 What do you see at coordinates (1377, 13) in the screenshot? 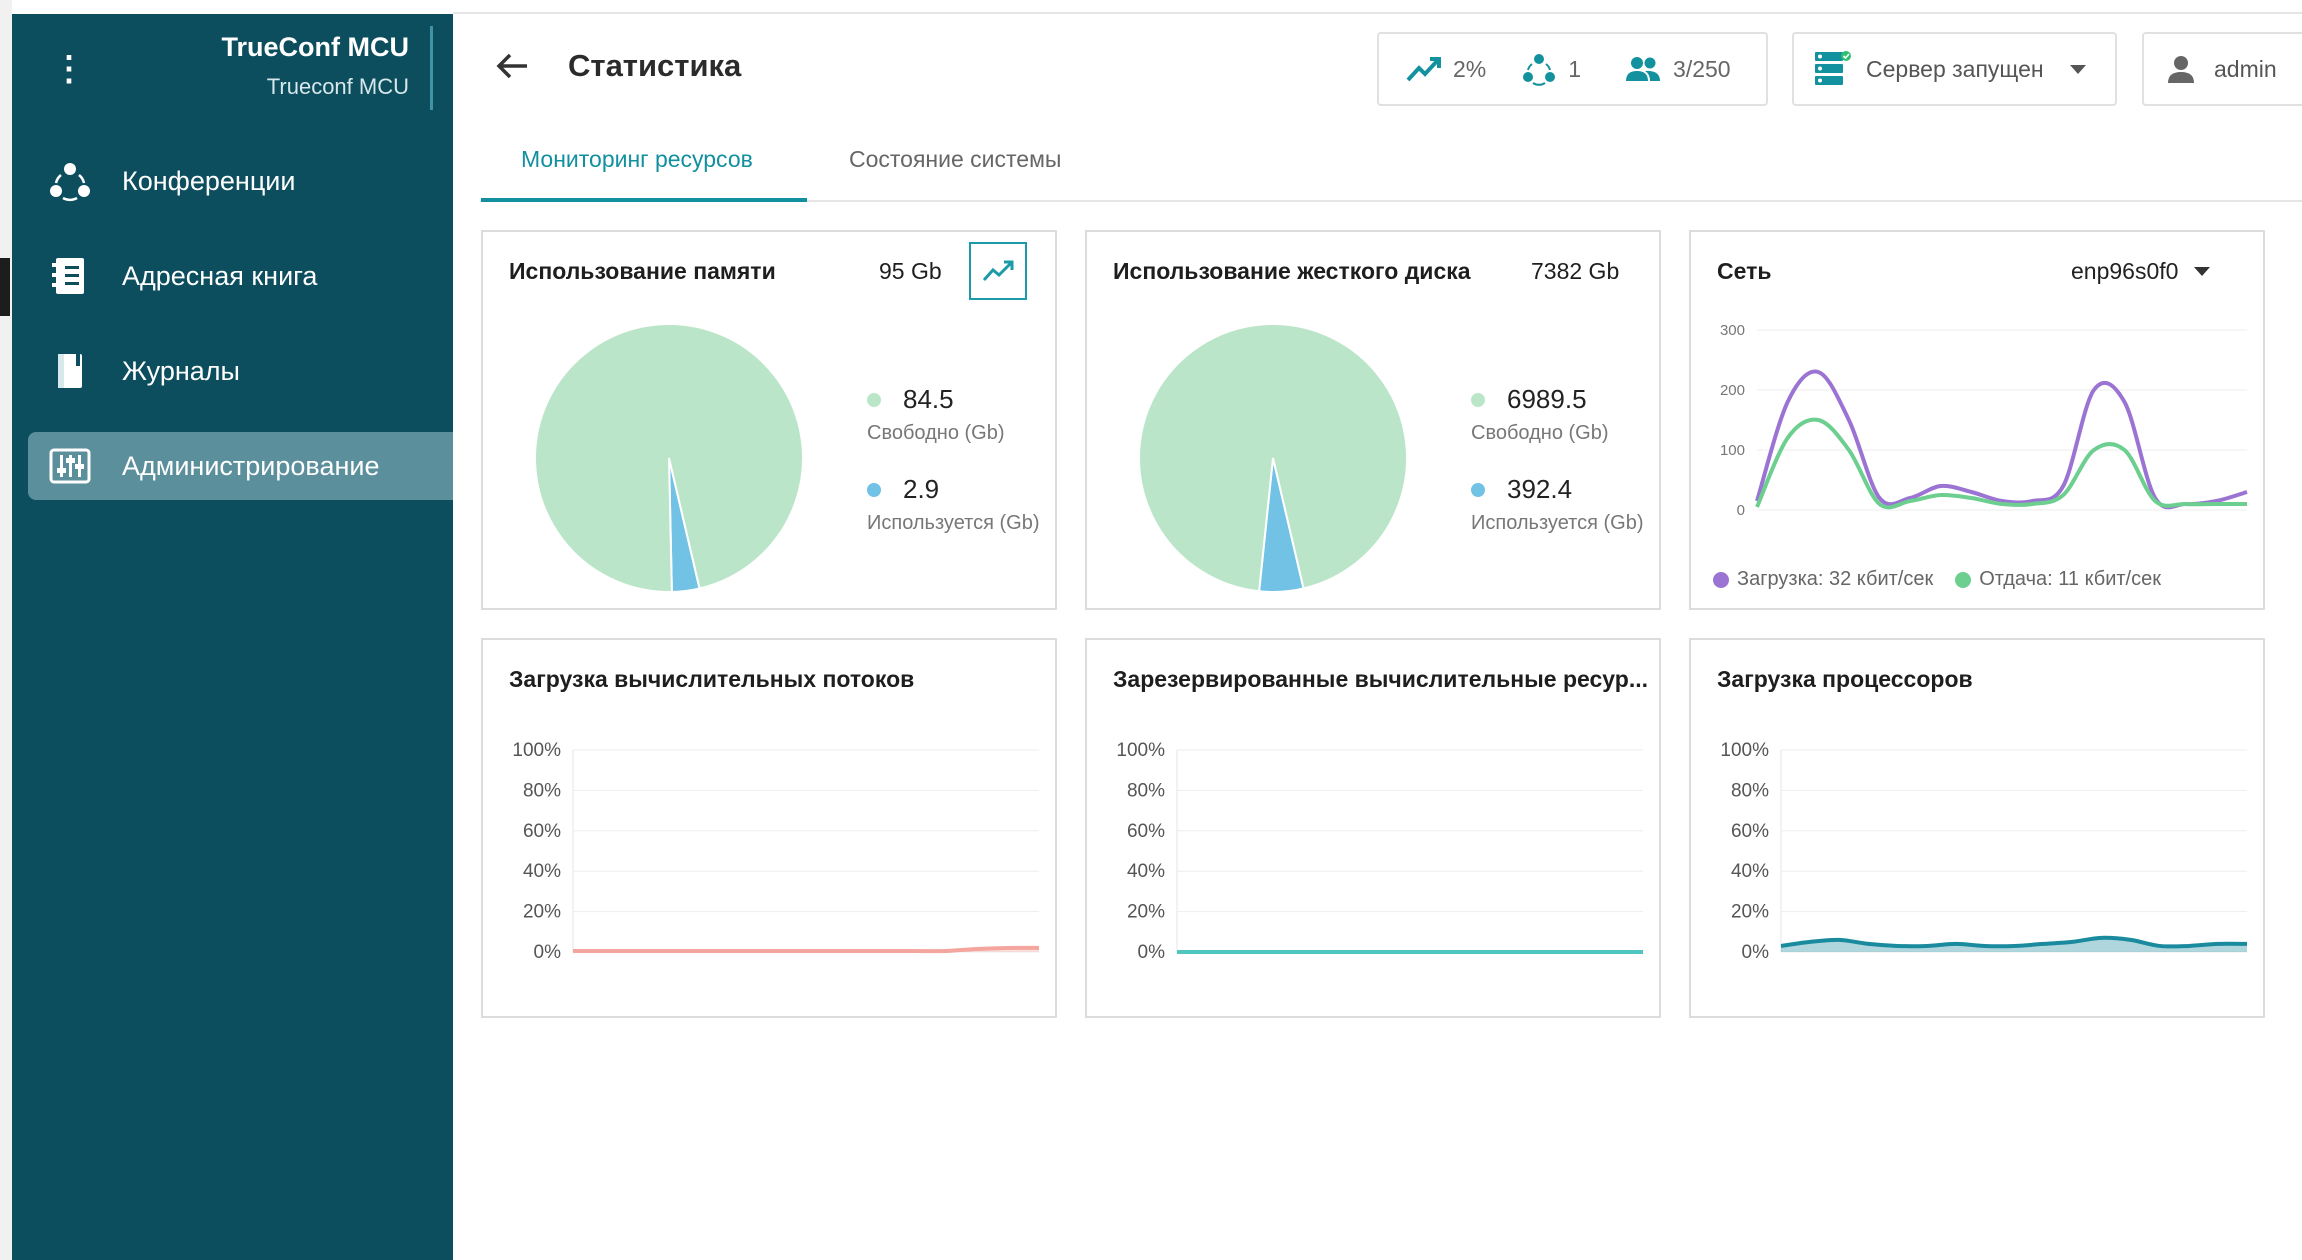
I see `top-border` at bounding box center [1377, 13].